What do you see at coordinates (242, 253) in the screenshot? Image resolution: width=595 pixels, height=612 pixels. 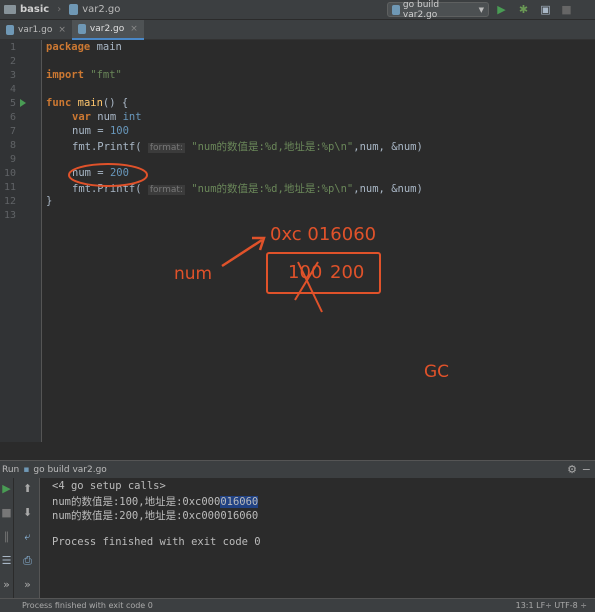 I see `arrow-annotation` at bounding box center [242, 253].